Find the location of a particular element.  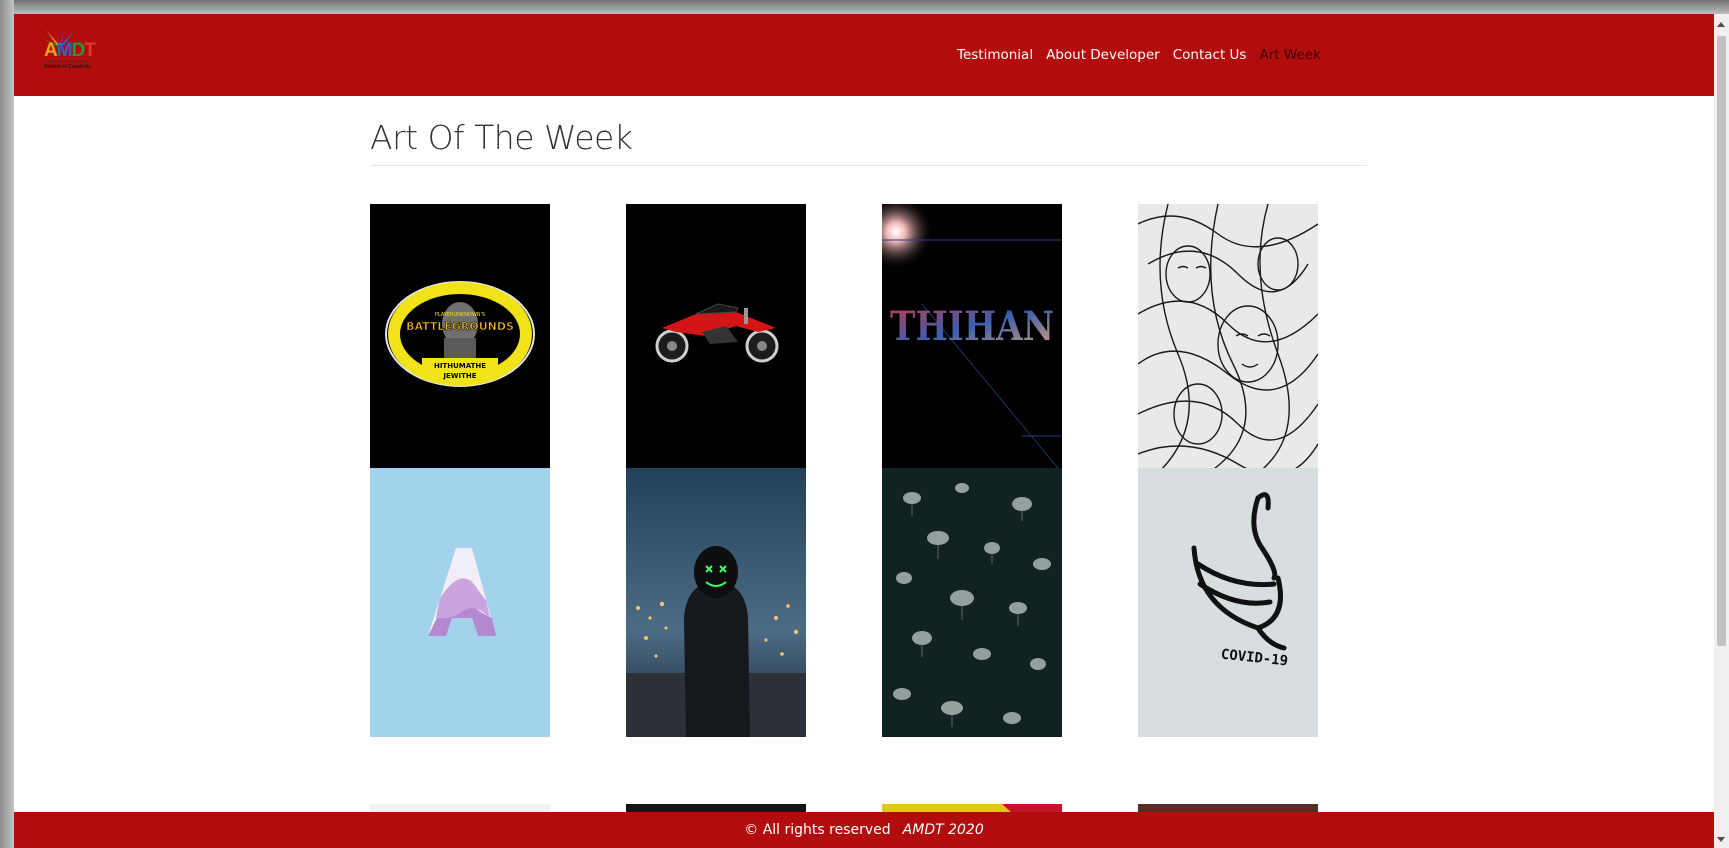

scroll-thumb is located at coordinates (1721, 341).